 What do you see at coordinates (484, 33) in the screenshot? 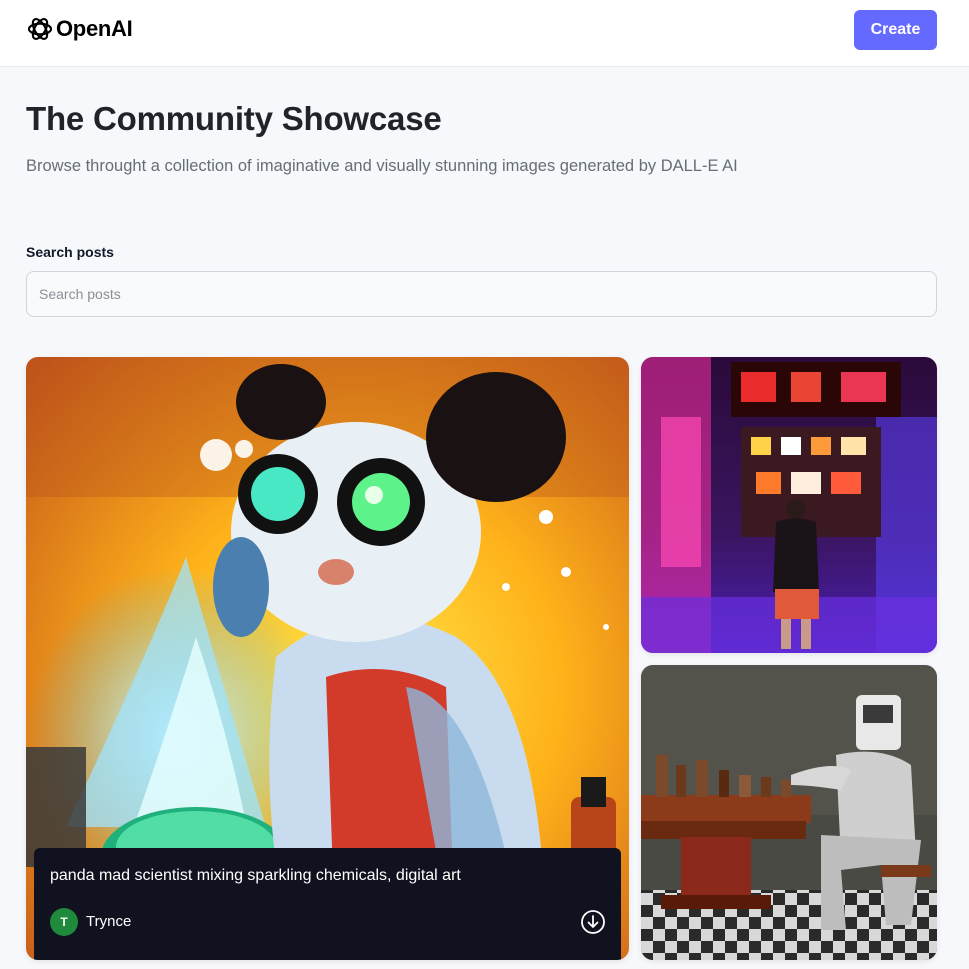
I see `top-navbar: OpenAI Create` at bounding box center [484, 33].